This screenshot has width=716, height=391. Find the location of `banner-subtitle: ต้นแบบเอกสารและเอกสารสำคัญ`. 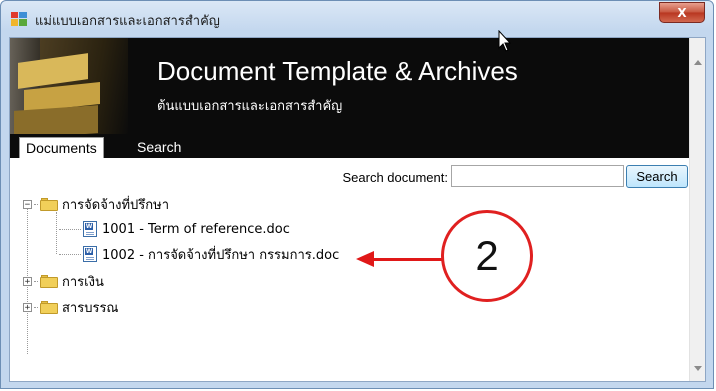

banner-subtitle: ต้นแบบเอกสารและเอกสารสำคัญ is located at coordinates (250, 106).